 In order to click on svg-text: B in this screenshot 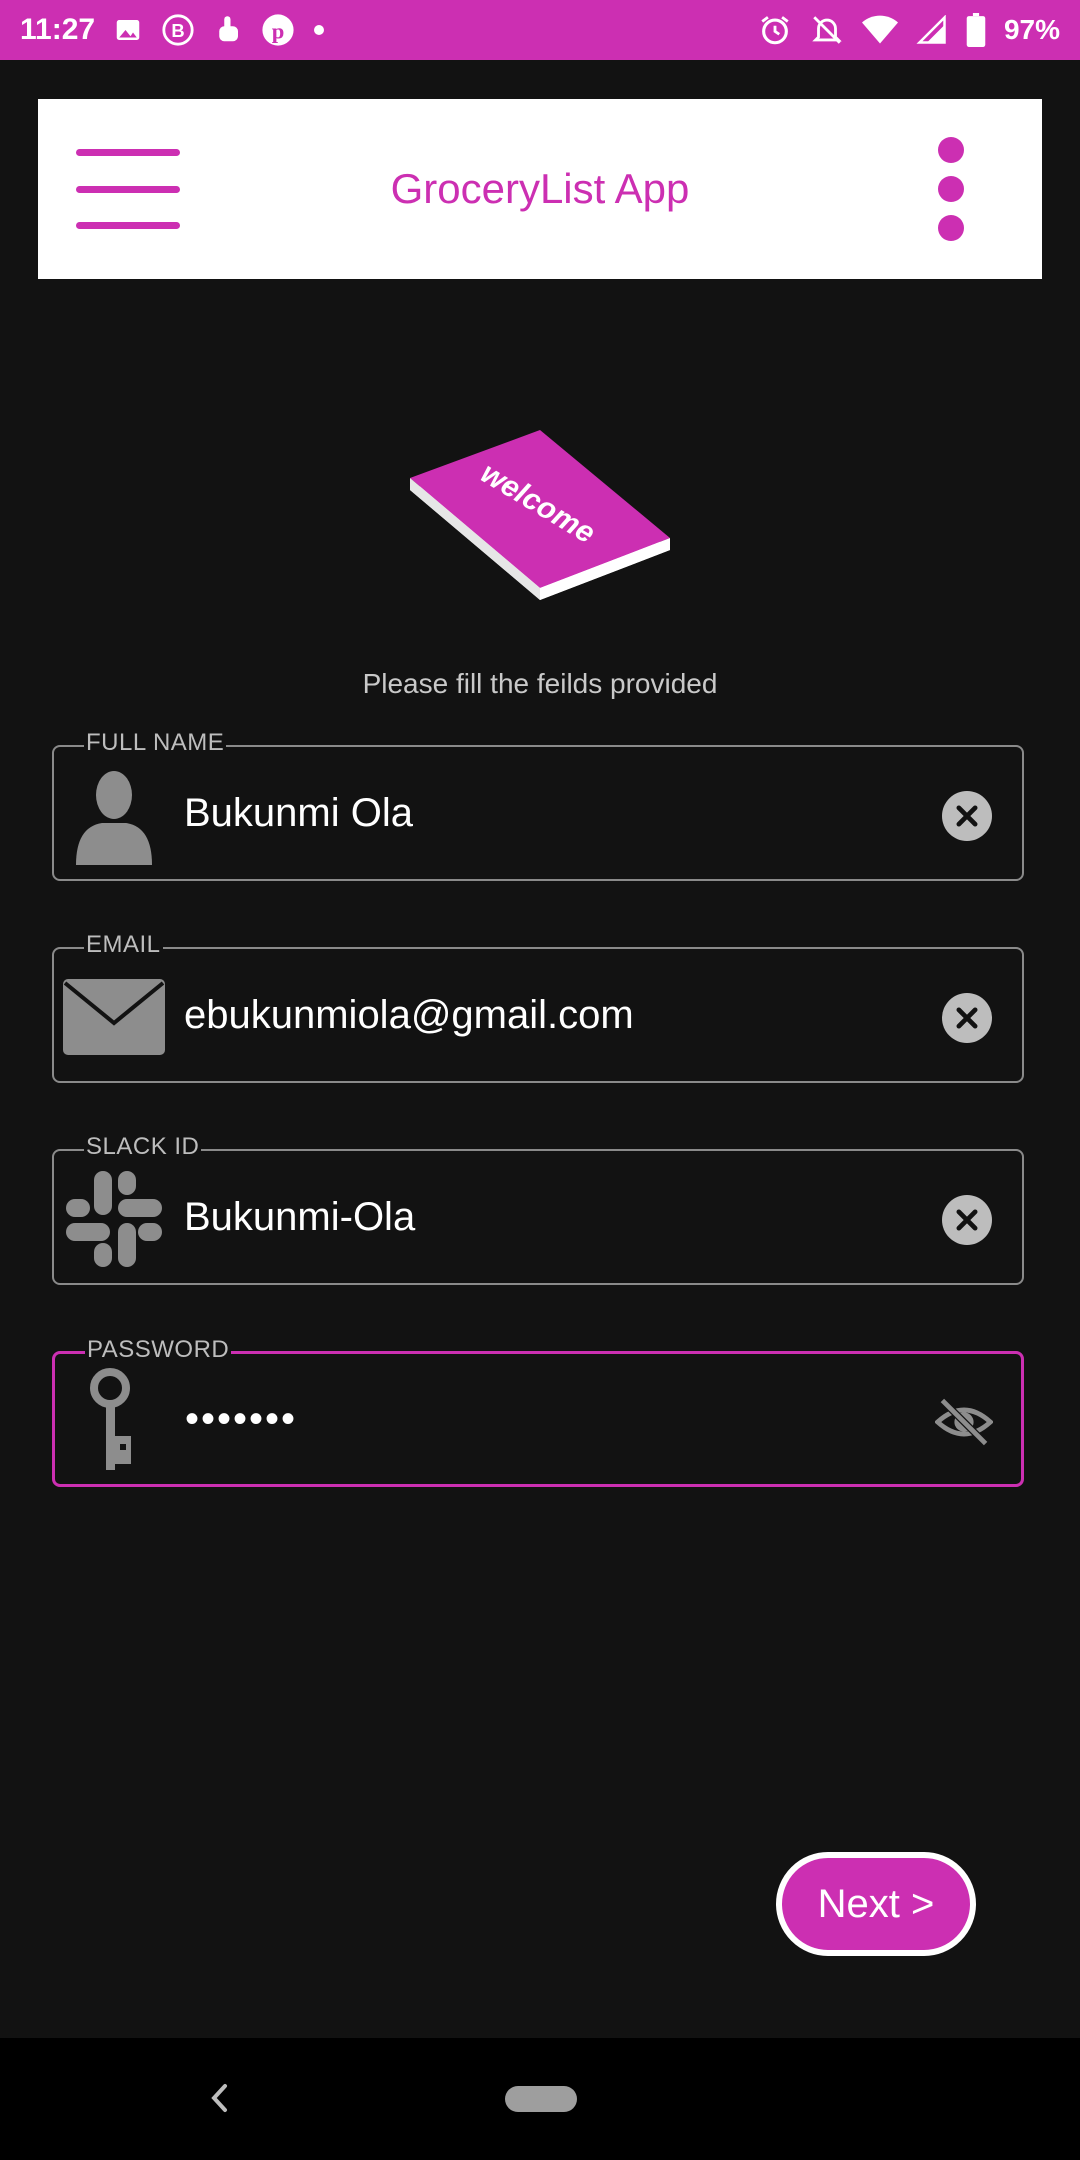, I will do `click(177, 30)`.